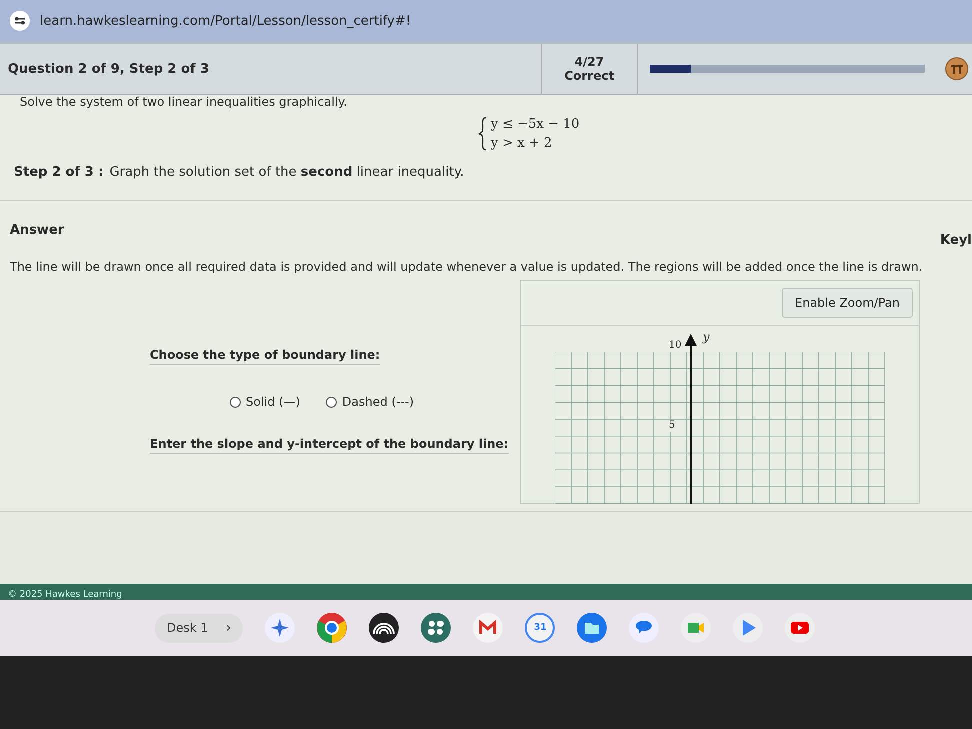  Describe the element at coordinates (280, 628) in the screenshot. I see `sparkle-icon` at that location.